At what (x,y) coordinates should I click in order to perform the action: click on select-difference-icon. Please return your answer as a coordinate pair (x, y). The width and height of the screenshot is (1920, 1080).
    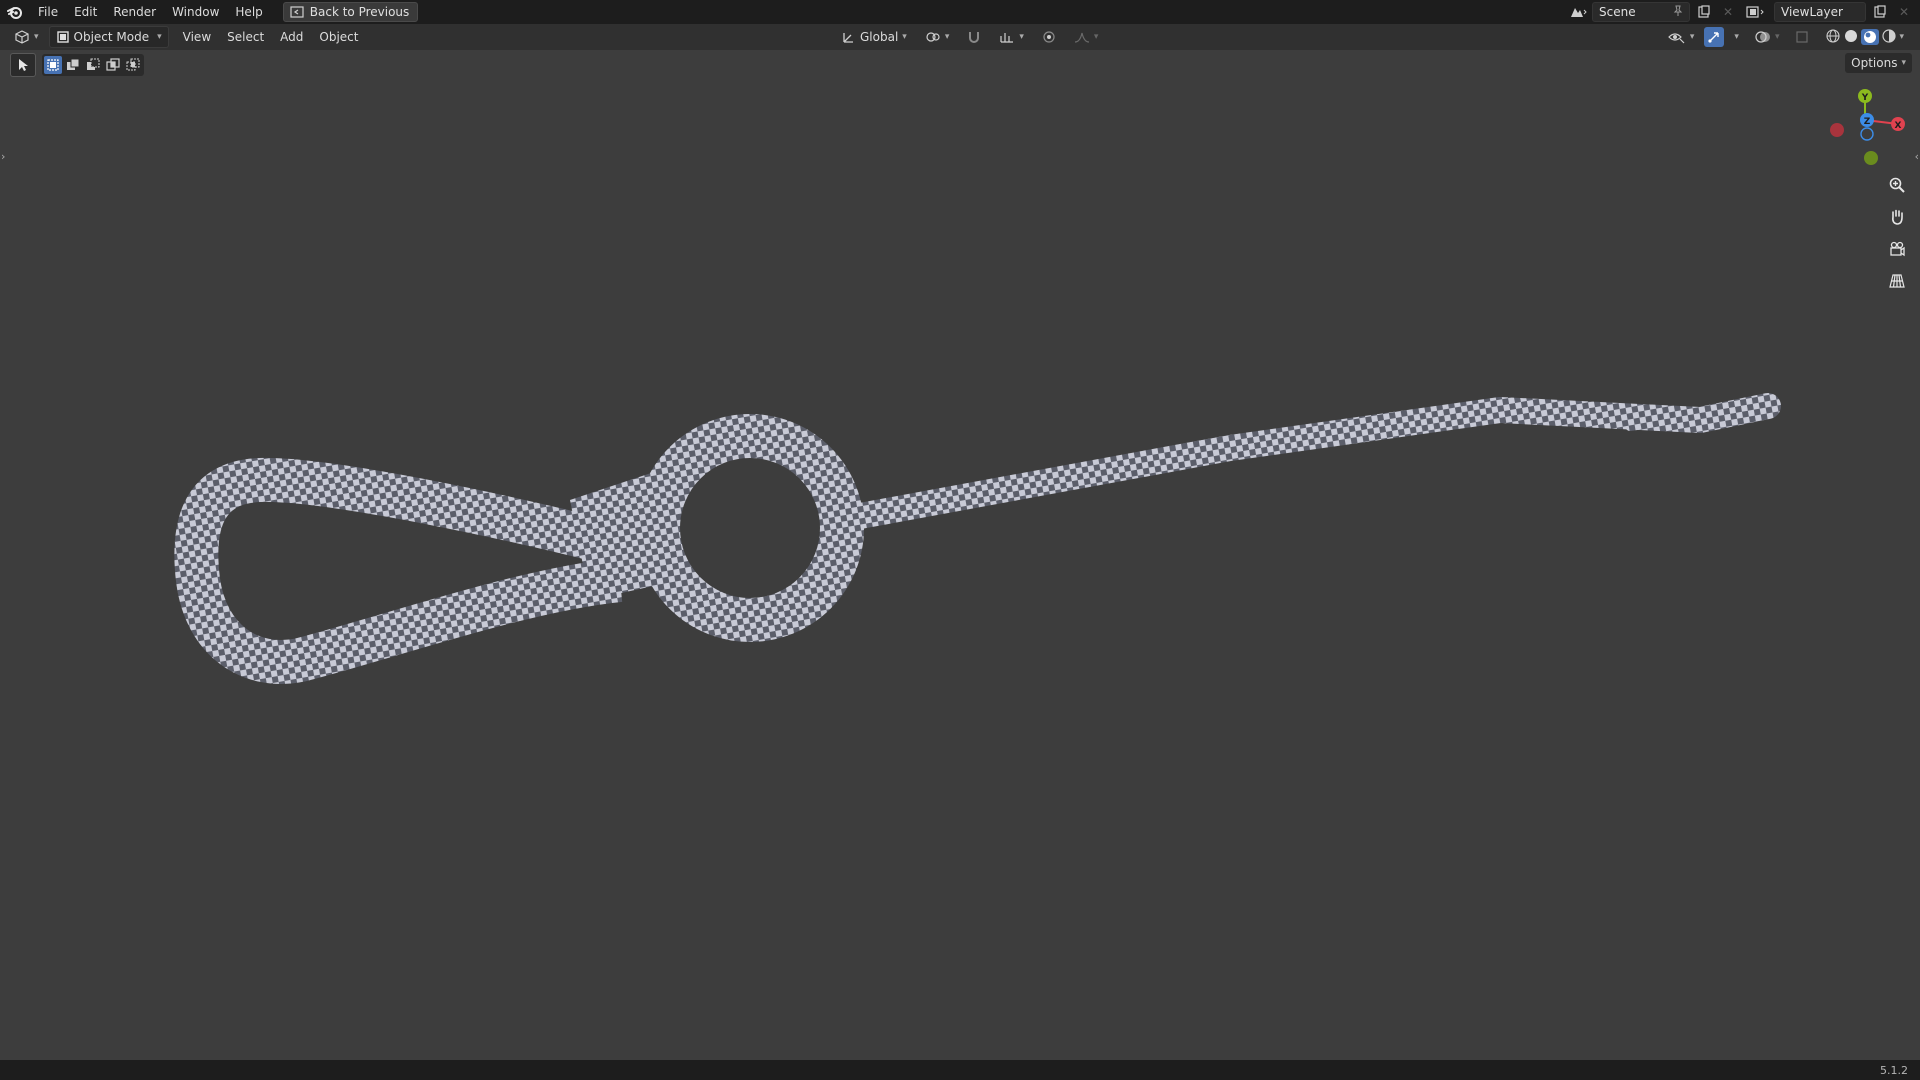
    Looking at the image, I should click on (113, 64).